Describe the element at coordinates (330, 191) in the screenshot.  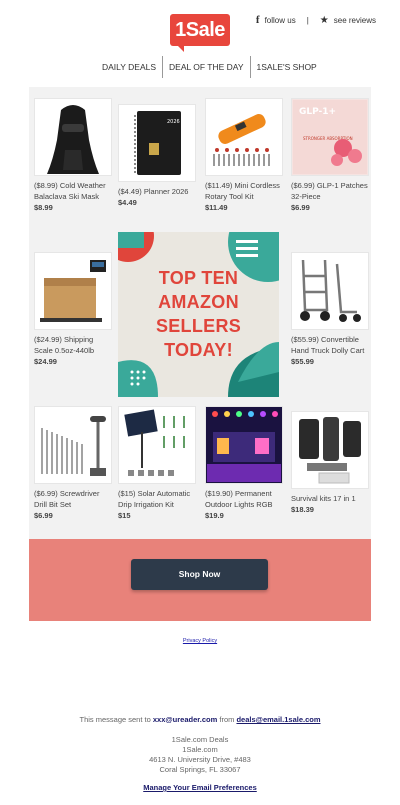
I see `product-name: ($6.99) GLP-1 Patches 32-Piece` at that location.